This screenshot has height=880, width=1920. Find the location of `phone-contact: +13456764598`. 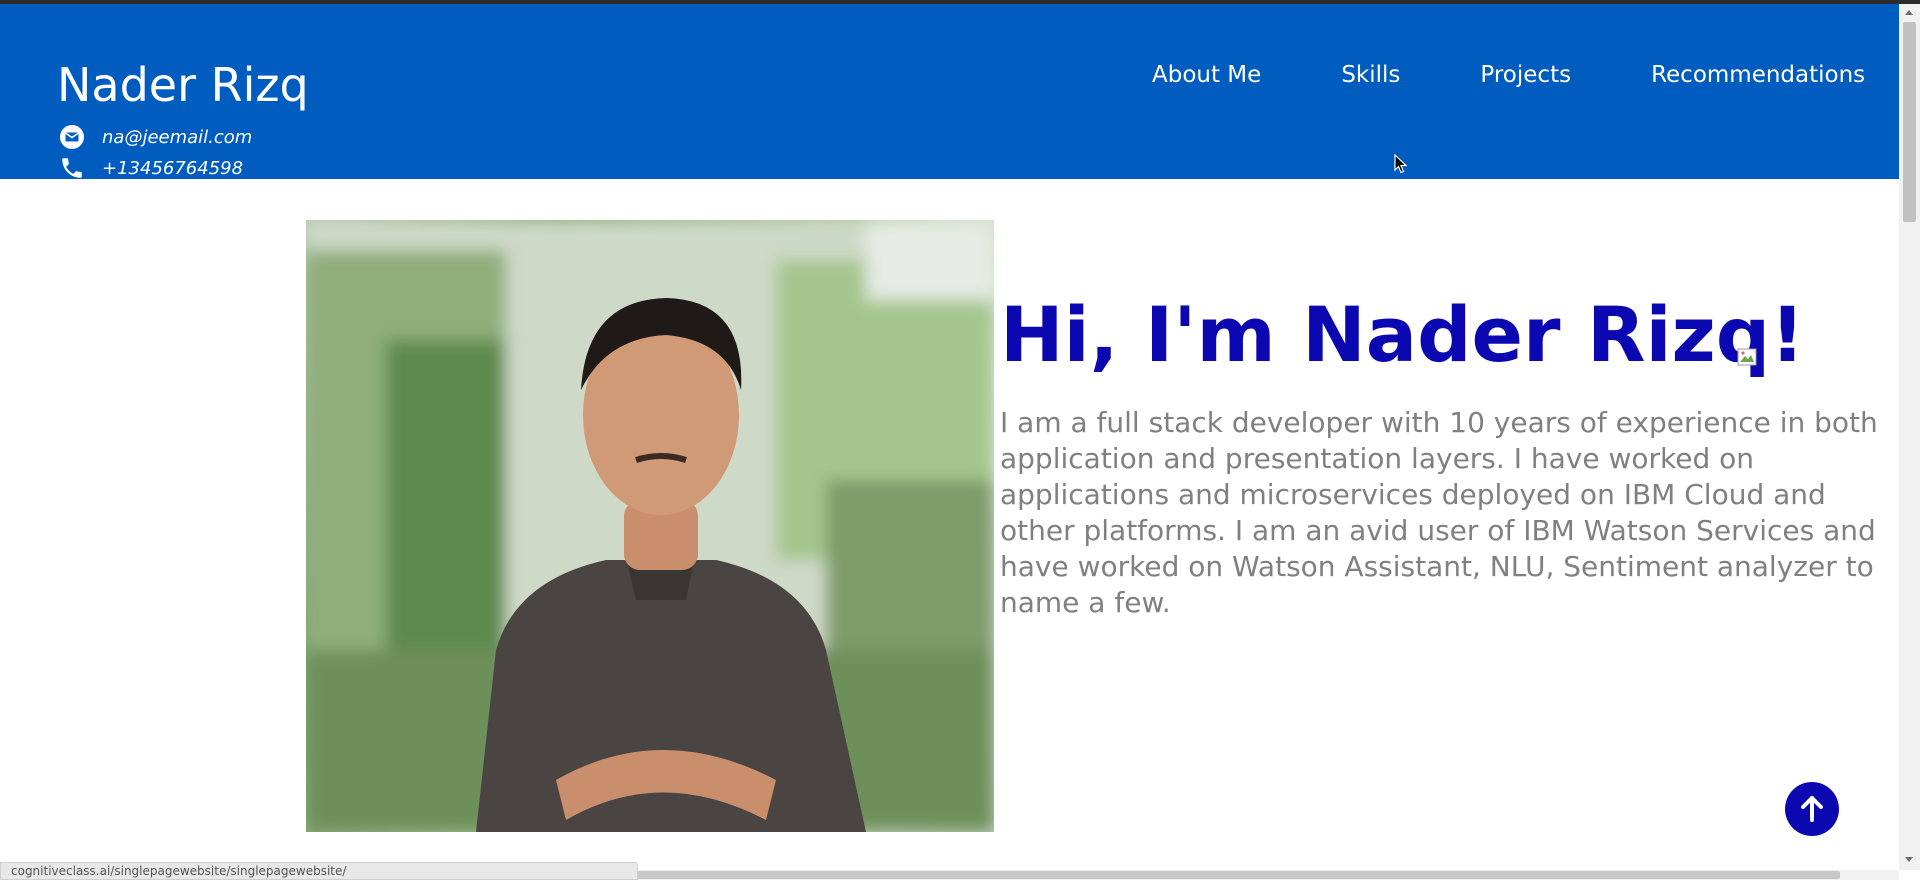

phone-contact: +13456764598 is located at coordinates (150, 168).